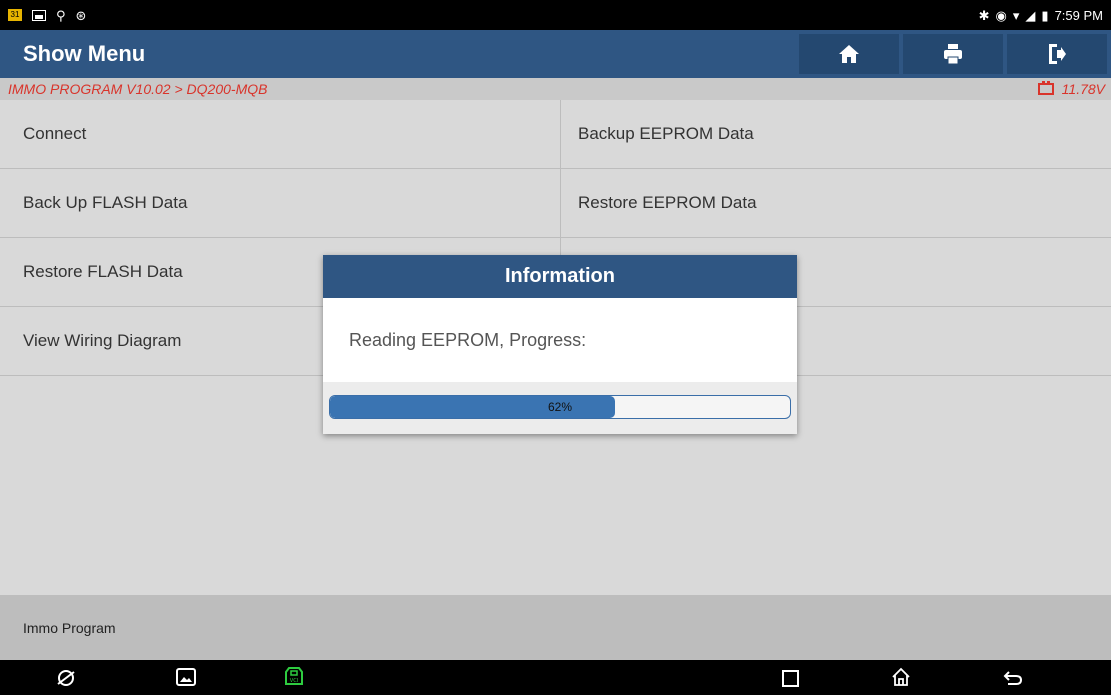  What do you see at coordinates (468, 339) in the screenshot?
I see `dialog-message: Reading EEPROM, Progress:` at bounding box center [468, 339].